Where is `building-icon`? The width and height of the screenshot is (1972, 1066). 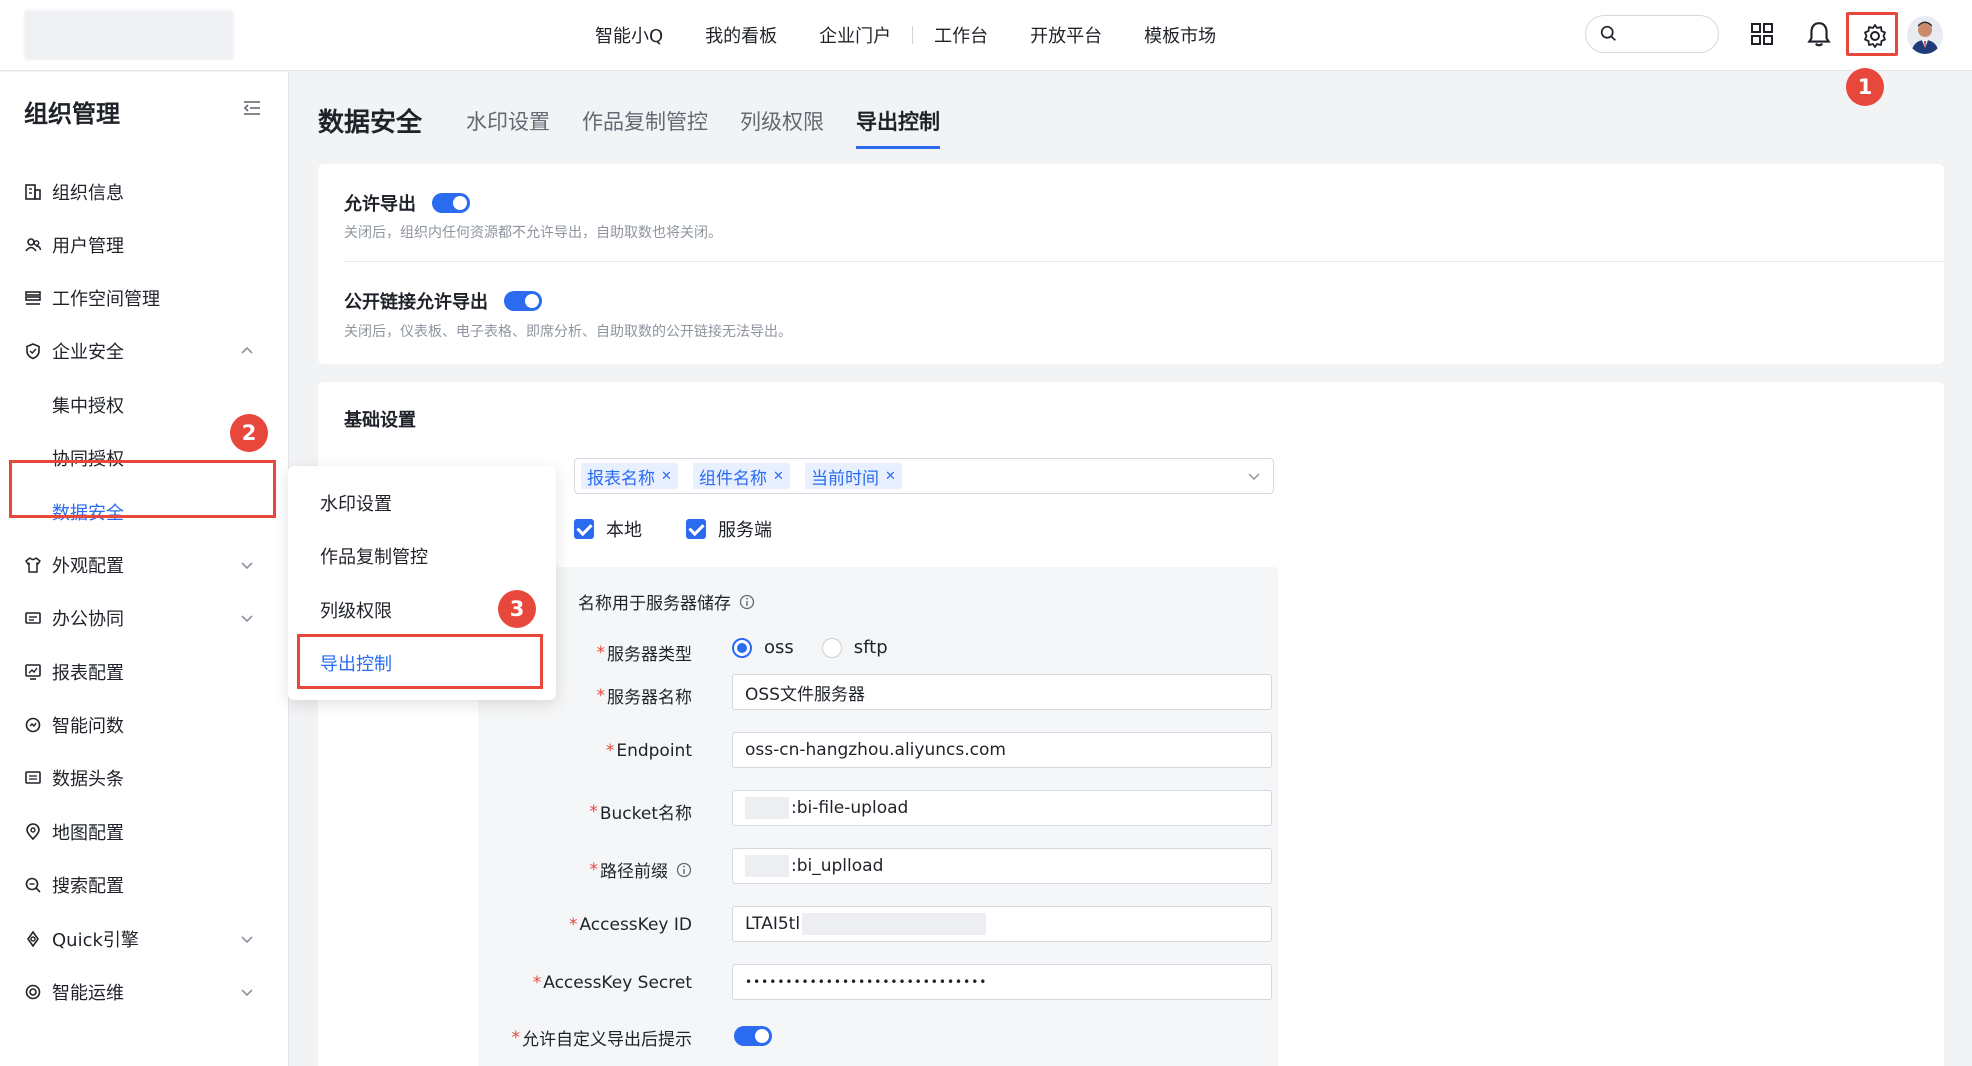
building-icon is located at coordinates (33, 192).